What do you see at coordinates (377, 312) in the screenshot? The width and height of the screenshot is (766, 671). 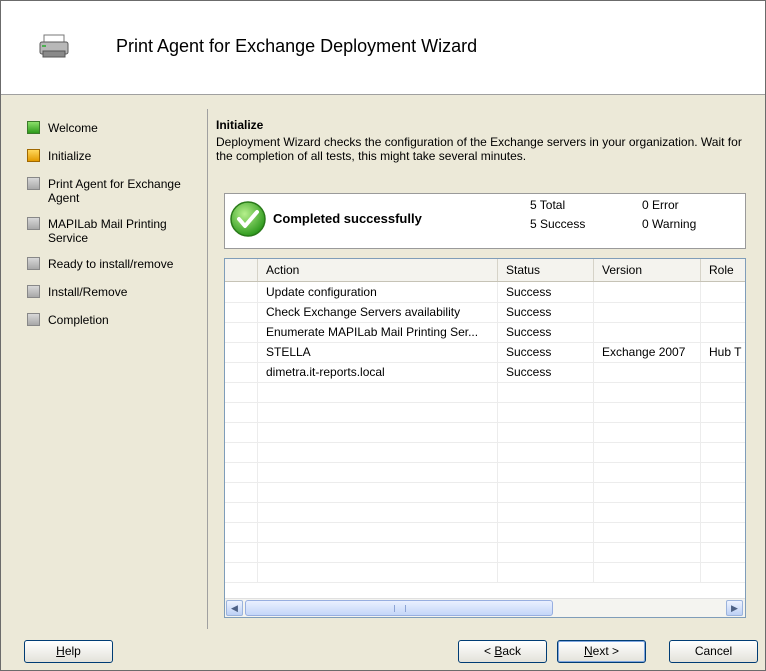 I see `cell-action: Check Exchange Servers availability` at bounding box center [377, 312].